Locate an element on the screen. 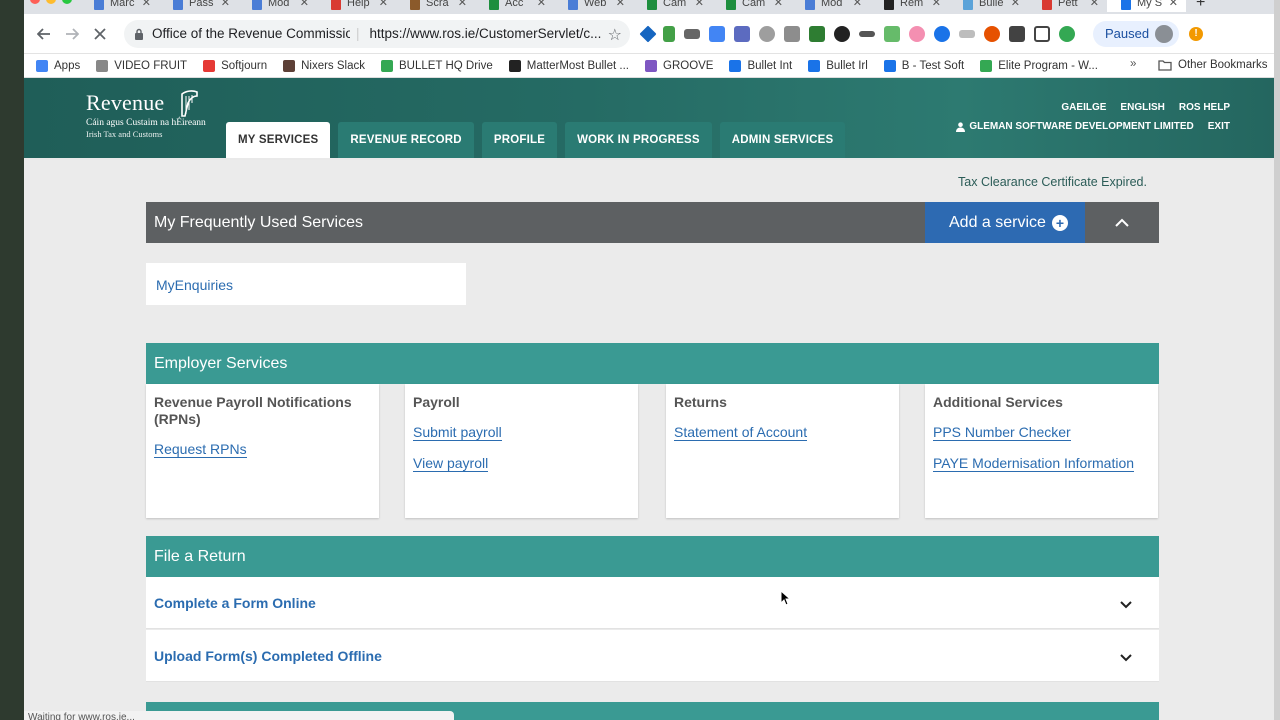  browser-tab: Pett ✕ is located at coordinates (1067, 6).